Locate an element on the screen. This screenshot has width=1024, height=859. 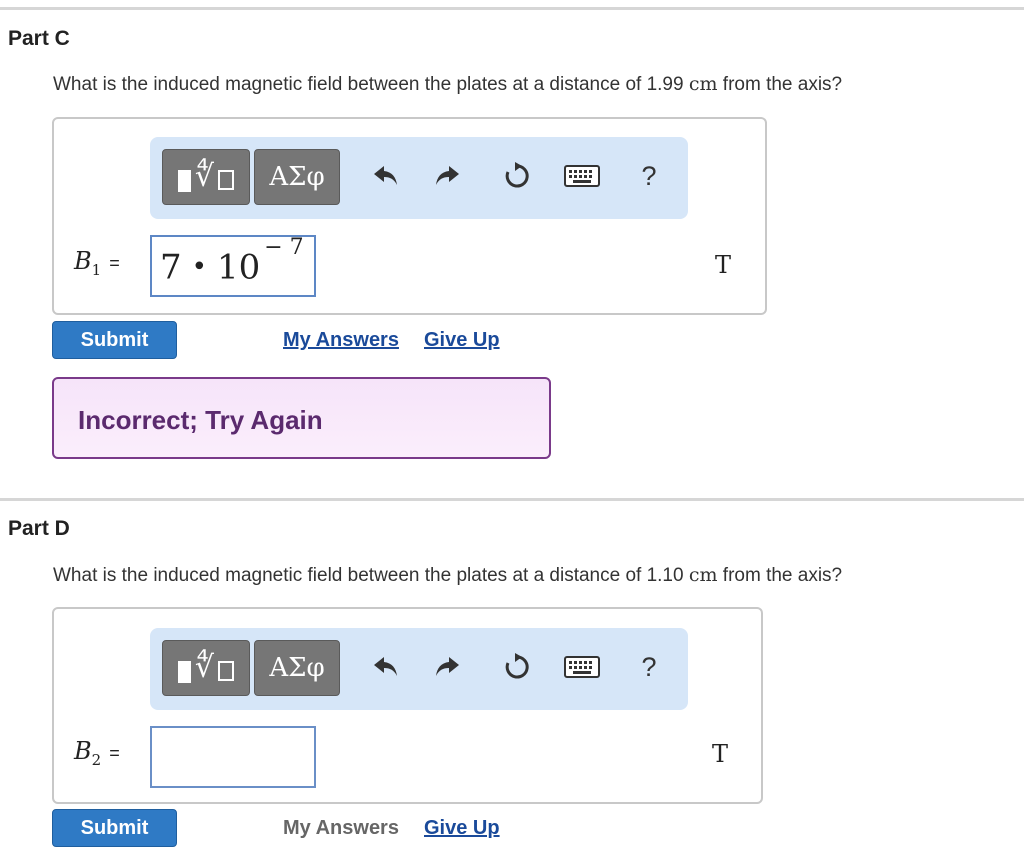
variable-subscript: 2 is located at coordinates (96, 759).